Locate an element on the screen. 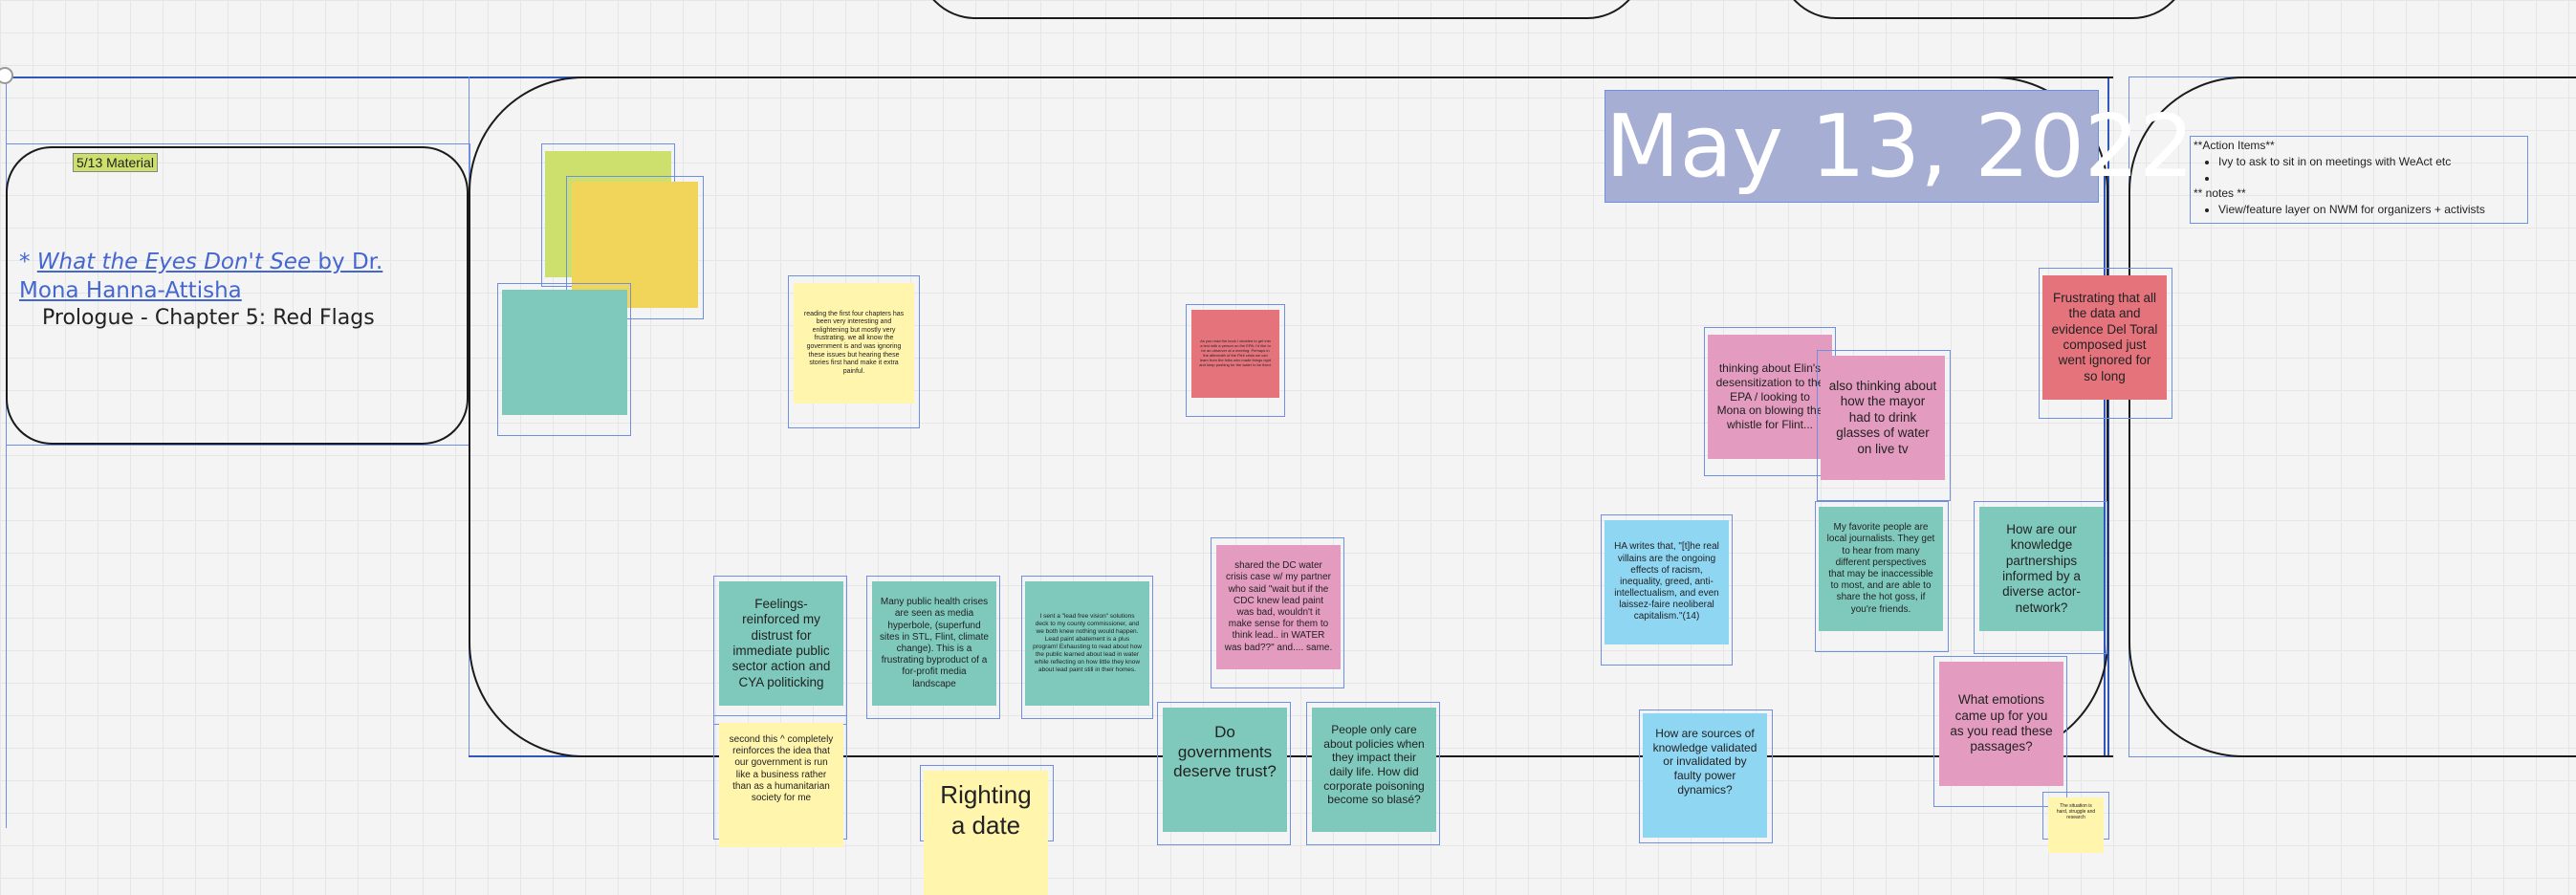  top-frame-right is located at coordinates (1984, 10).